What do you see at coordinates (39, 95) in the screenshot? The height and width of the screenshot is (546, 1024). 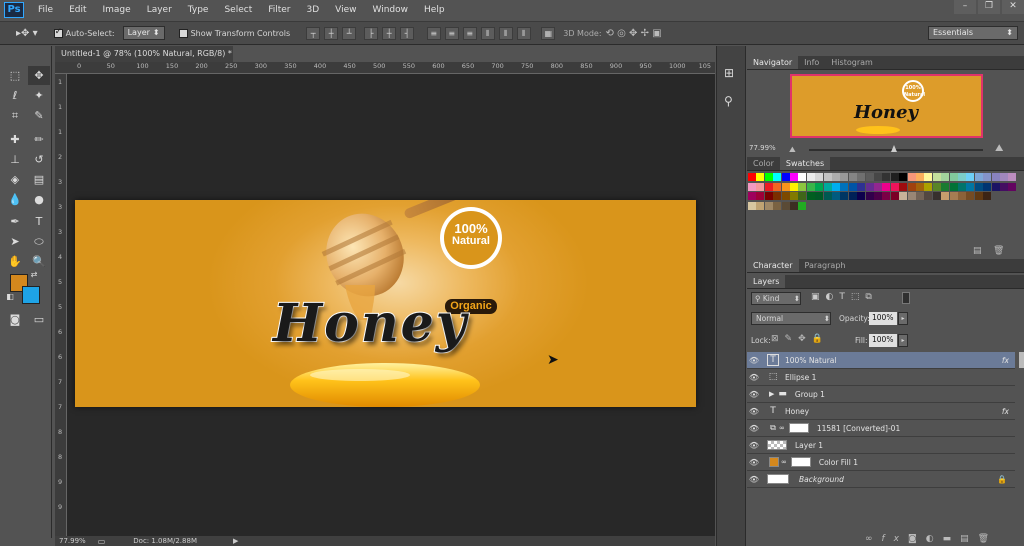 I see `magic-wand-icon: ✦` at bounding box center [39, 95].